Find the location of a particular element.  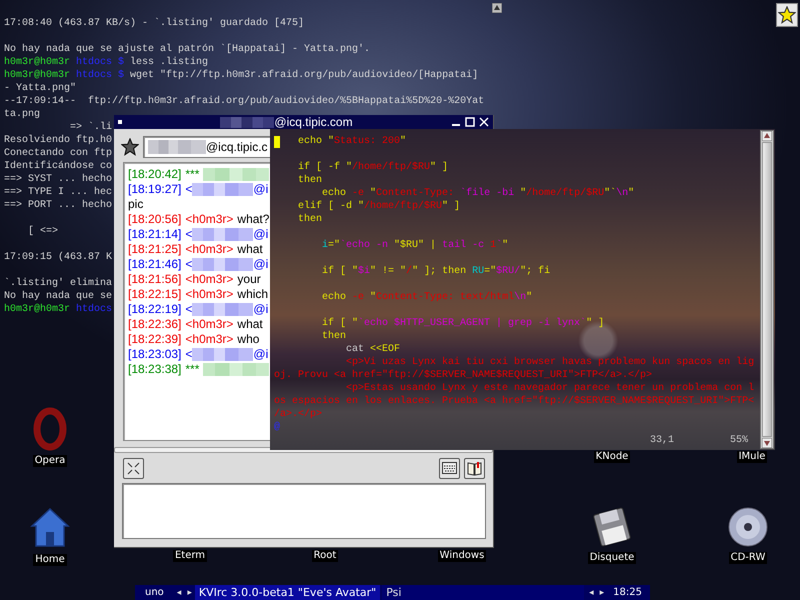

code-line: /a>.</p> is located at coordinates (298, 414).